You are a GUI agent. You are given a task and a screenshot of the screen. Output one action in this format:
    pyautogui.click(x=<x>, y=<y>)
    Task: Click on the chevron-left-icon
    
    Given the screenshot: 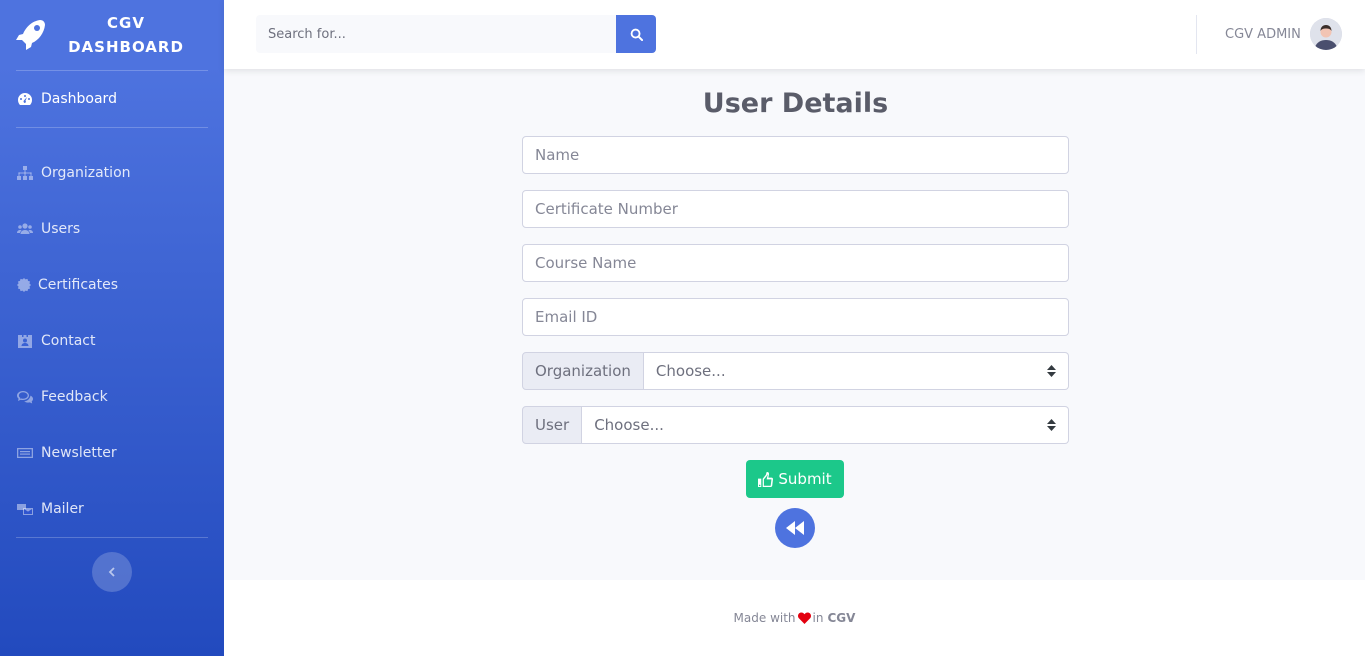 What is the action you would take?
    pyautogui.click(x=111, y=572)
    